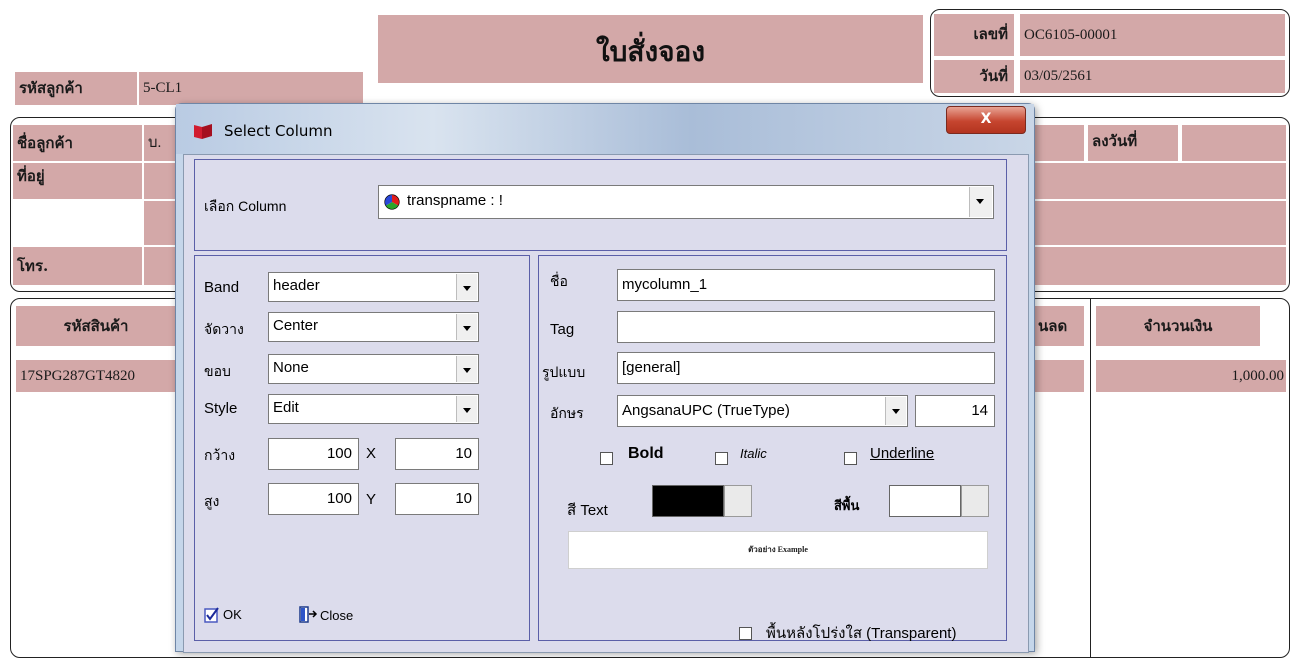 This screenshot has height=658, width=1295. Describe the element at coordinates (96, 326) in the screenshot. I see `product-code-header: รหัสสินค้า` at that location.